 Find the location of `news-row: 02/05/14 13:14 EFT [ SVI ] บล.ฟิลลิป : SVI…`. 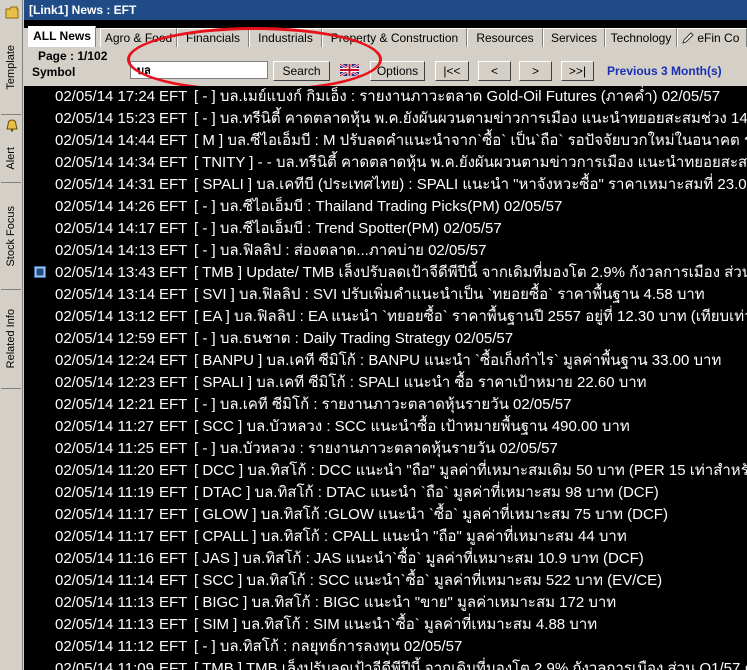

news-row: 02/05/14 13:14 EFT [ SVI ] บล.ฟิลลิป : SVI… is located at coordinates (385, 295).